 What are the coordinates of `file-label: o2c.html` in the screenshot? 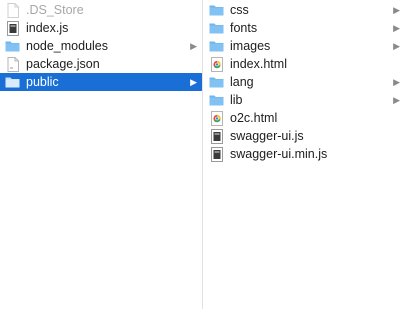 It's located at (254, 118).